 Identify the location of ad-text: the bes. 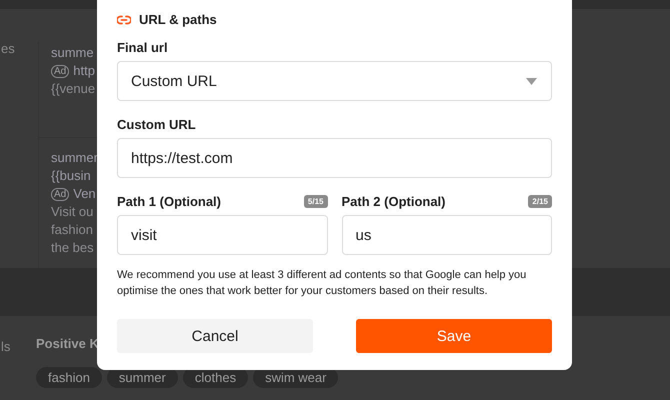
(73, 248).